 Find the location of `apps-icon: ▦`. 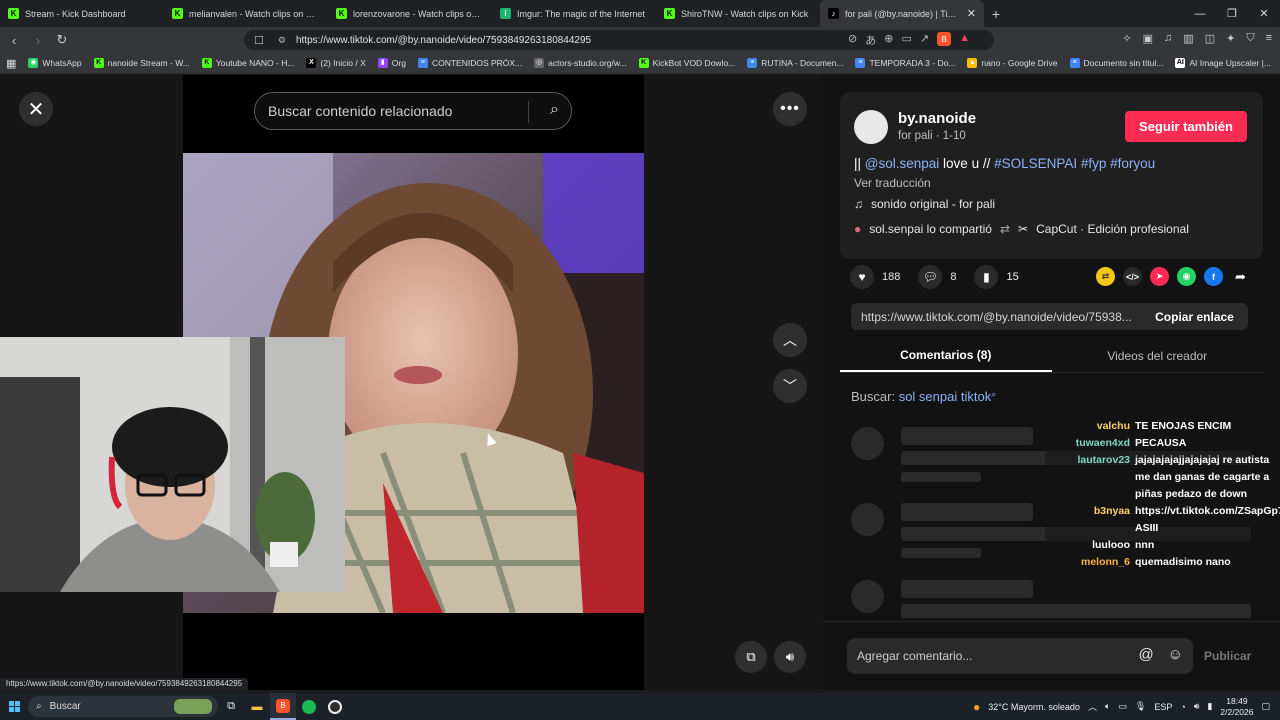

apps-icon: ▦ is located at coordinates (11, 63).